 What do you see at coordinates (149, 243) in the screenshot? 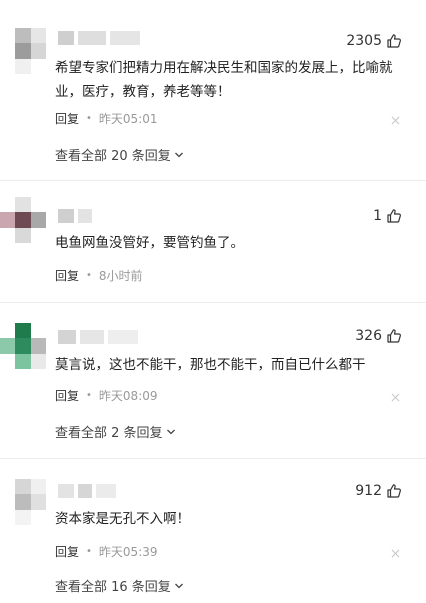
I see `comment-text: 电鱼网鱼没管好，要管钓鱼了。` at bounding box center [149, 243].